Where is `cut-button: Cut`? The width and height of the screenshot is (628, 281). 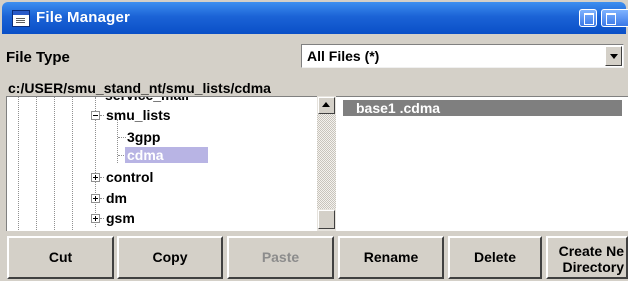
cut-button: Cut is located at coordinates (60, 257).